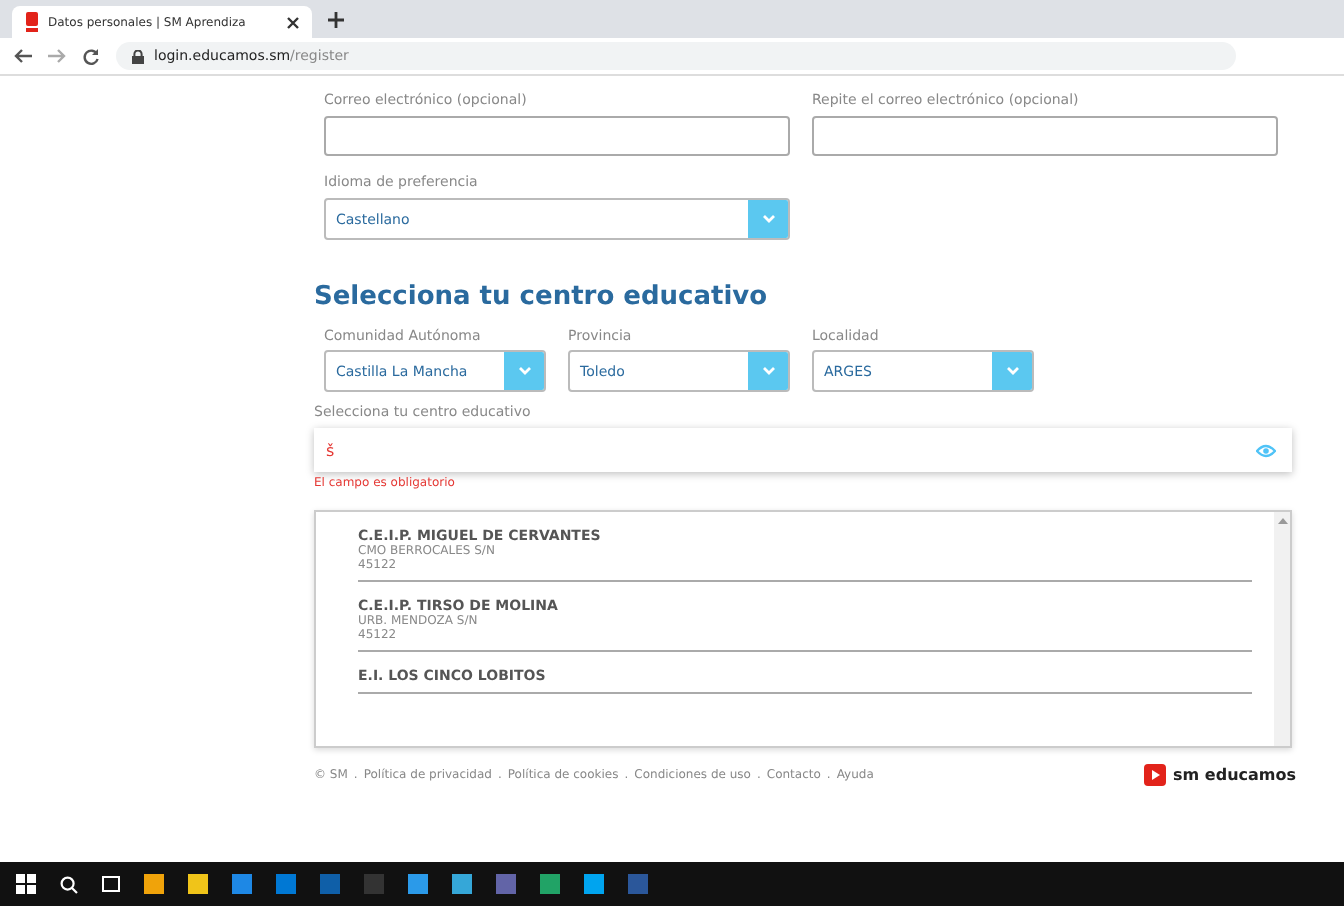  I want to click on back-icon, so click(23, 56).